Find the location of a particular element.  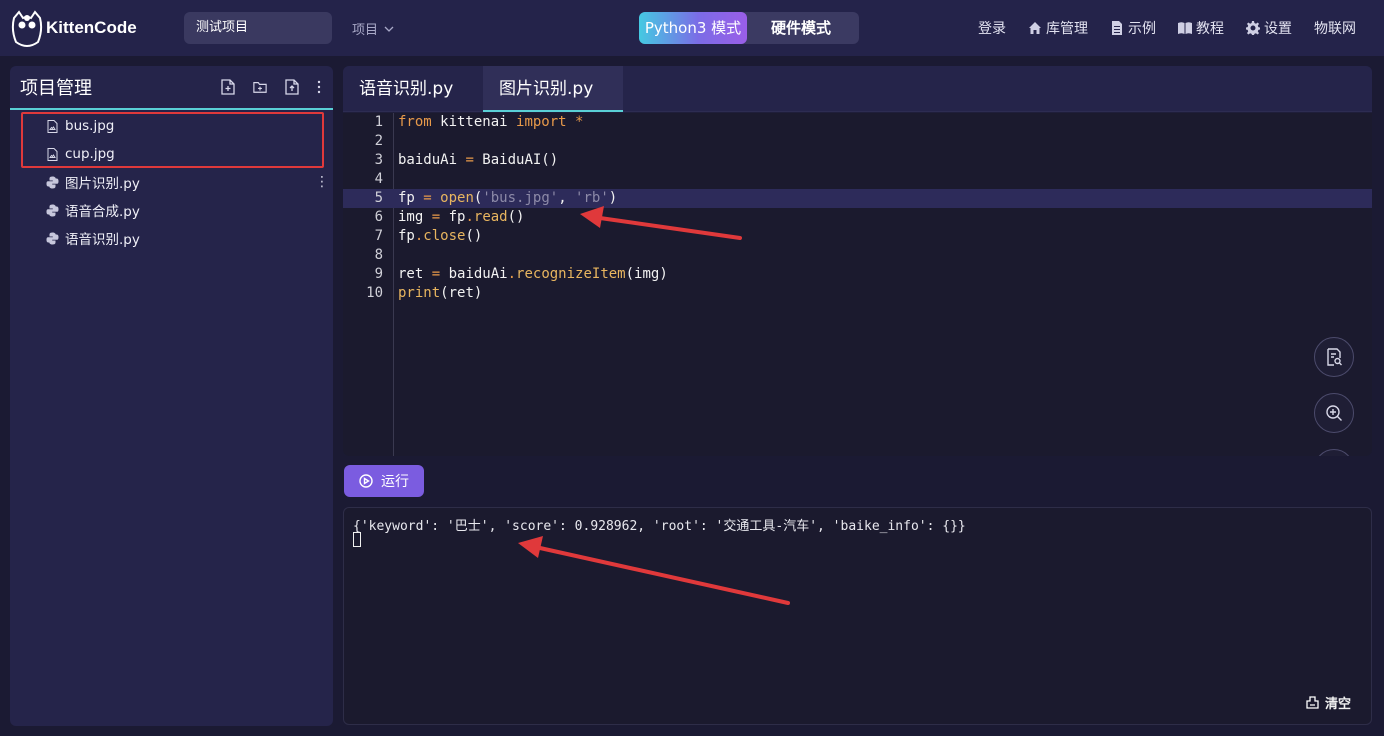

code-text: from kittenai import * is located at coordinates (491, 122).